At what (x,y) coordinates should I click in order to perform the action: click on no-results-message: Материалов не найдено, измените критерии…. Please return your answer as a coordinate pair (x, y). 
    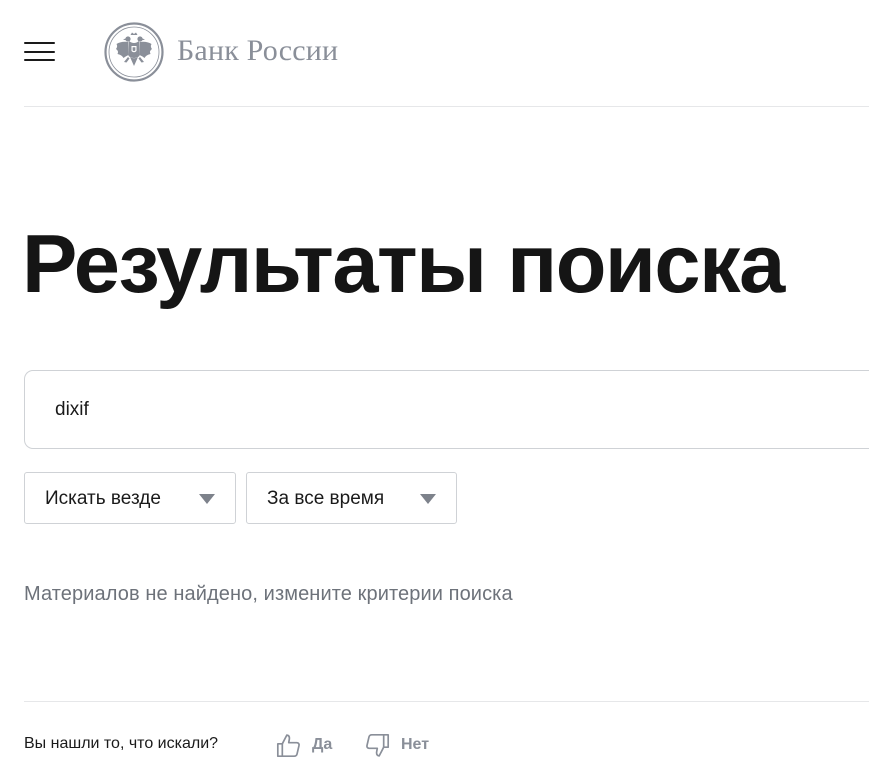
    Looking at the image, I should click on (268, 594).